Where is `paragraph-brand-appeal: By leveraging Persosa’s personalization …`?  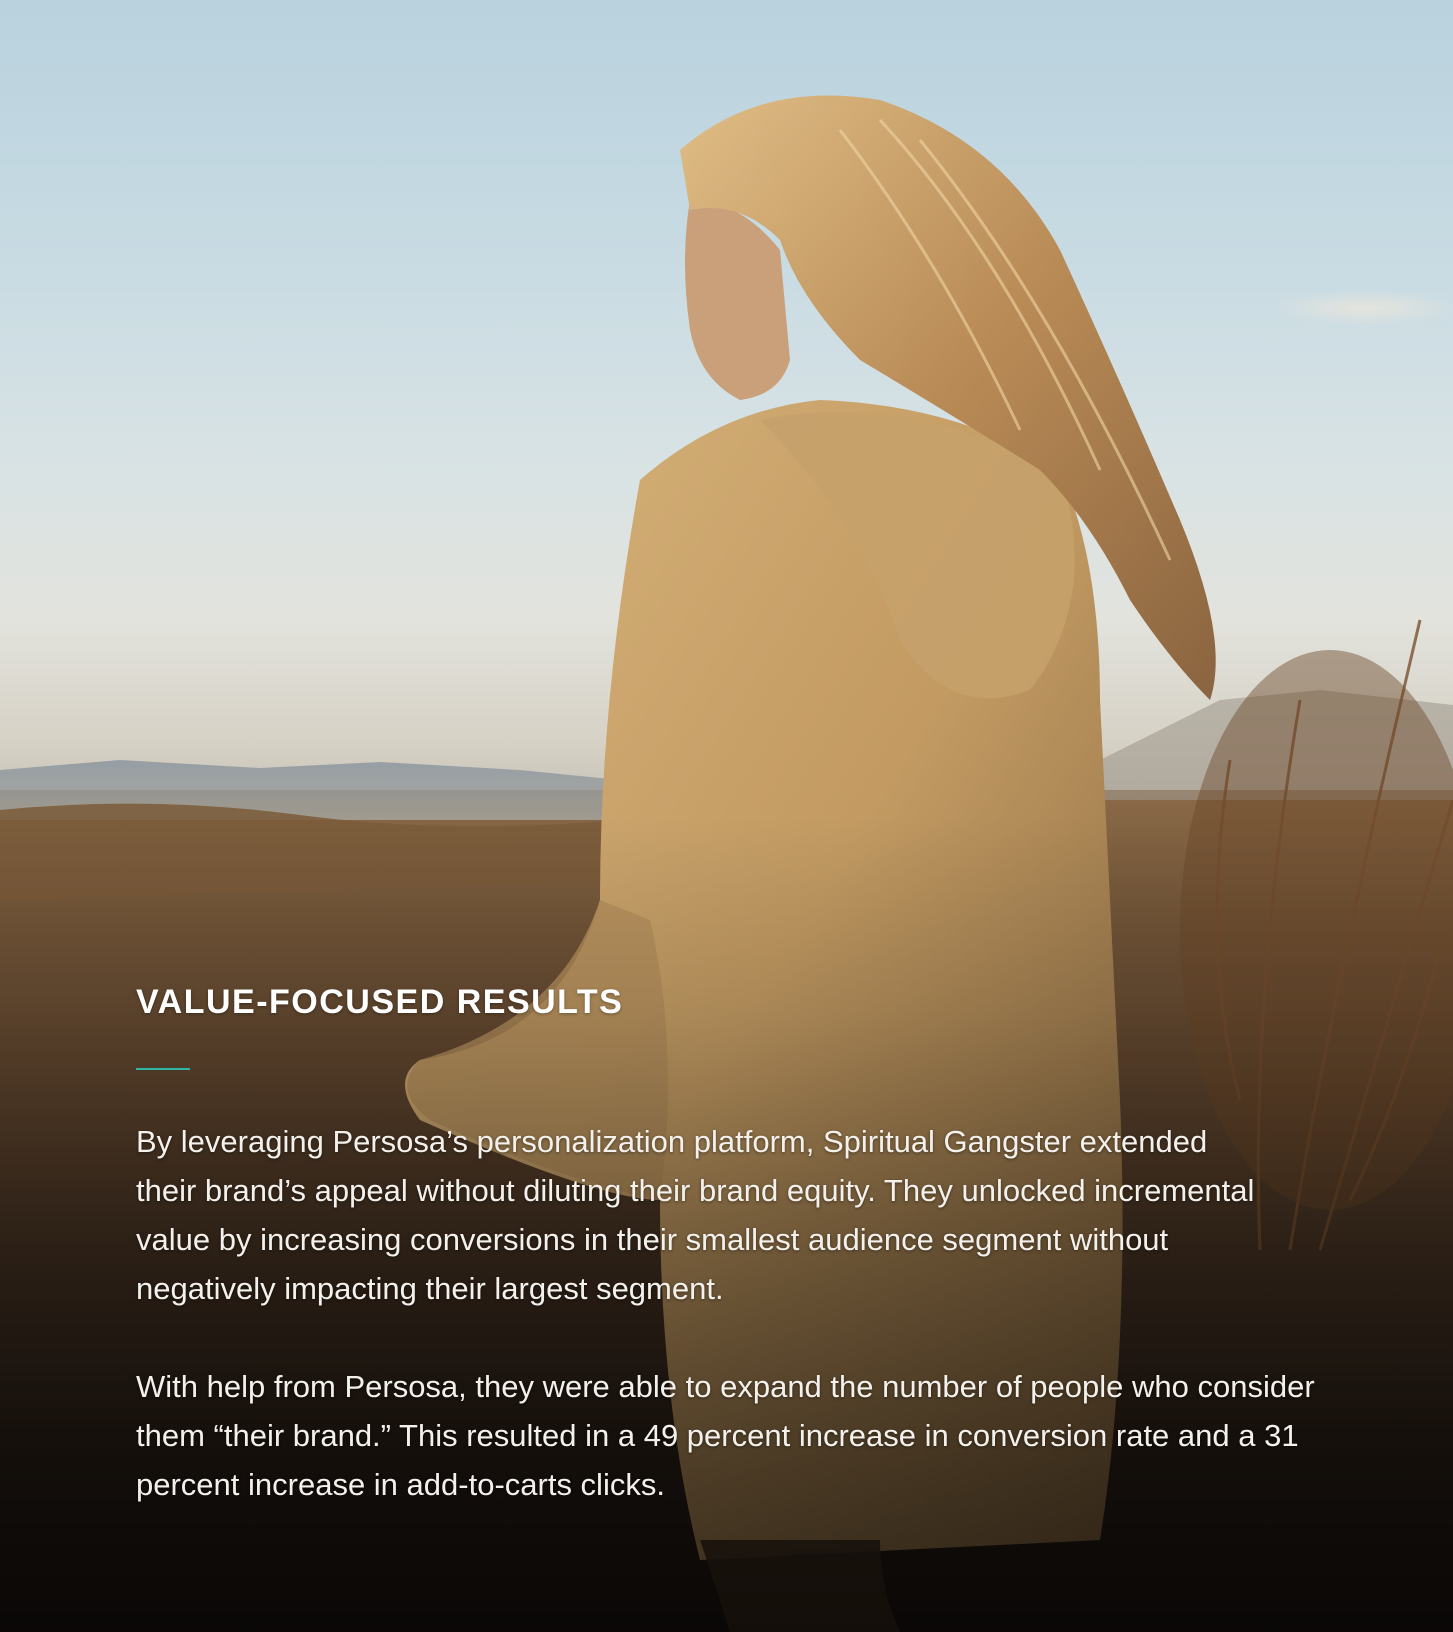 paragraph-brand-appeal: By leveraging Persosa’s personalization … is located at coordinates (695, 1215).